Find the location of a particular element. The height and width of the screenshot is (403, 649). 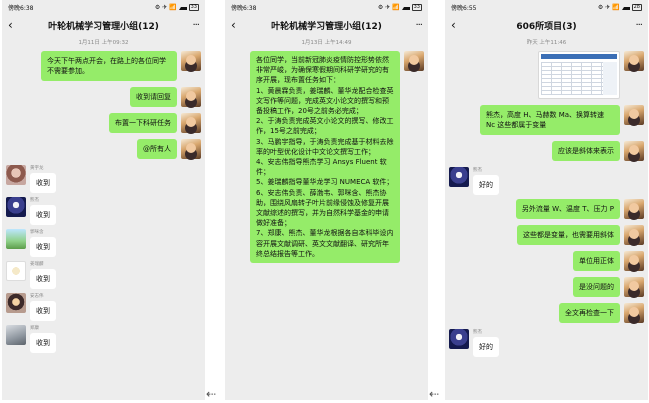

message-row: 熊杰 收到 is located at coordinates (103, 211).